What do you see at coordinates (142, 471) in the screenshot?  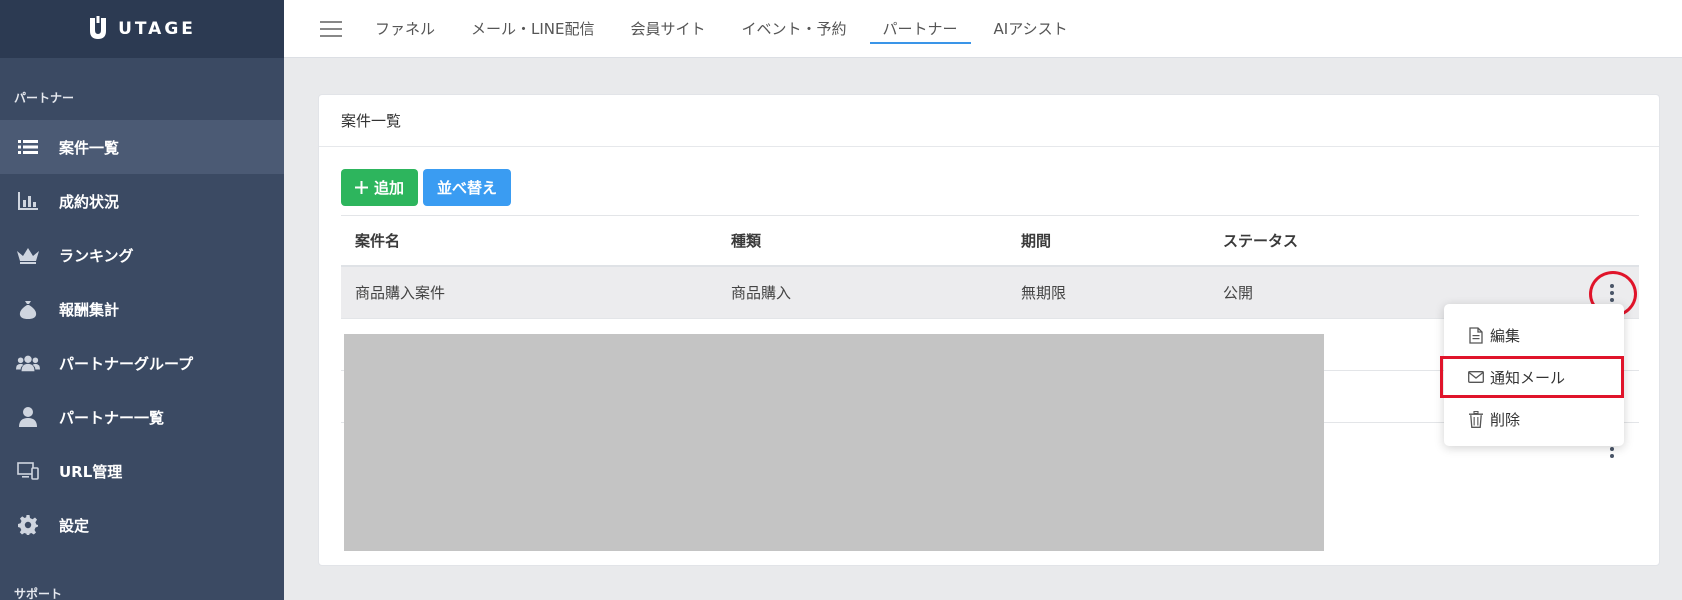 I see `sidebar-item-url-management: URL管理` at bounding box center [142, 471].